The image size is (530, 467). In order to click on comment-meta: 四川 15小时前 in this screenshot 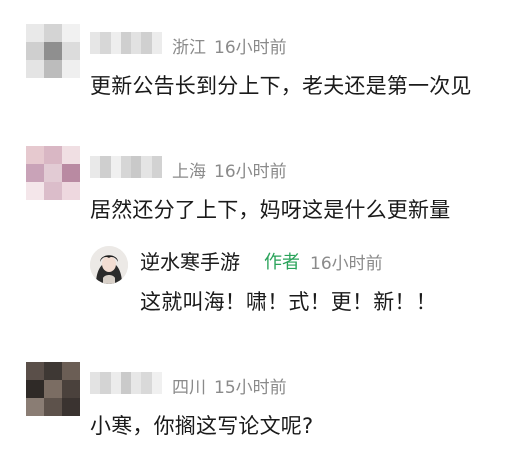, I will do `click(229, 385)`.